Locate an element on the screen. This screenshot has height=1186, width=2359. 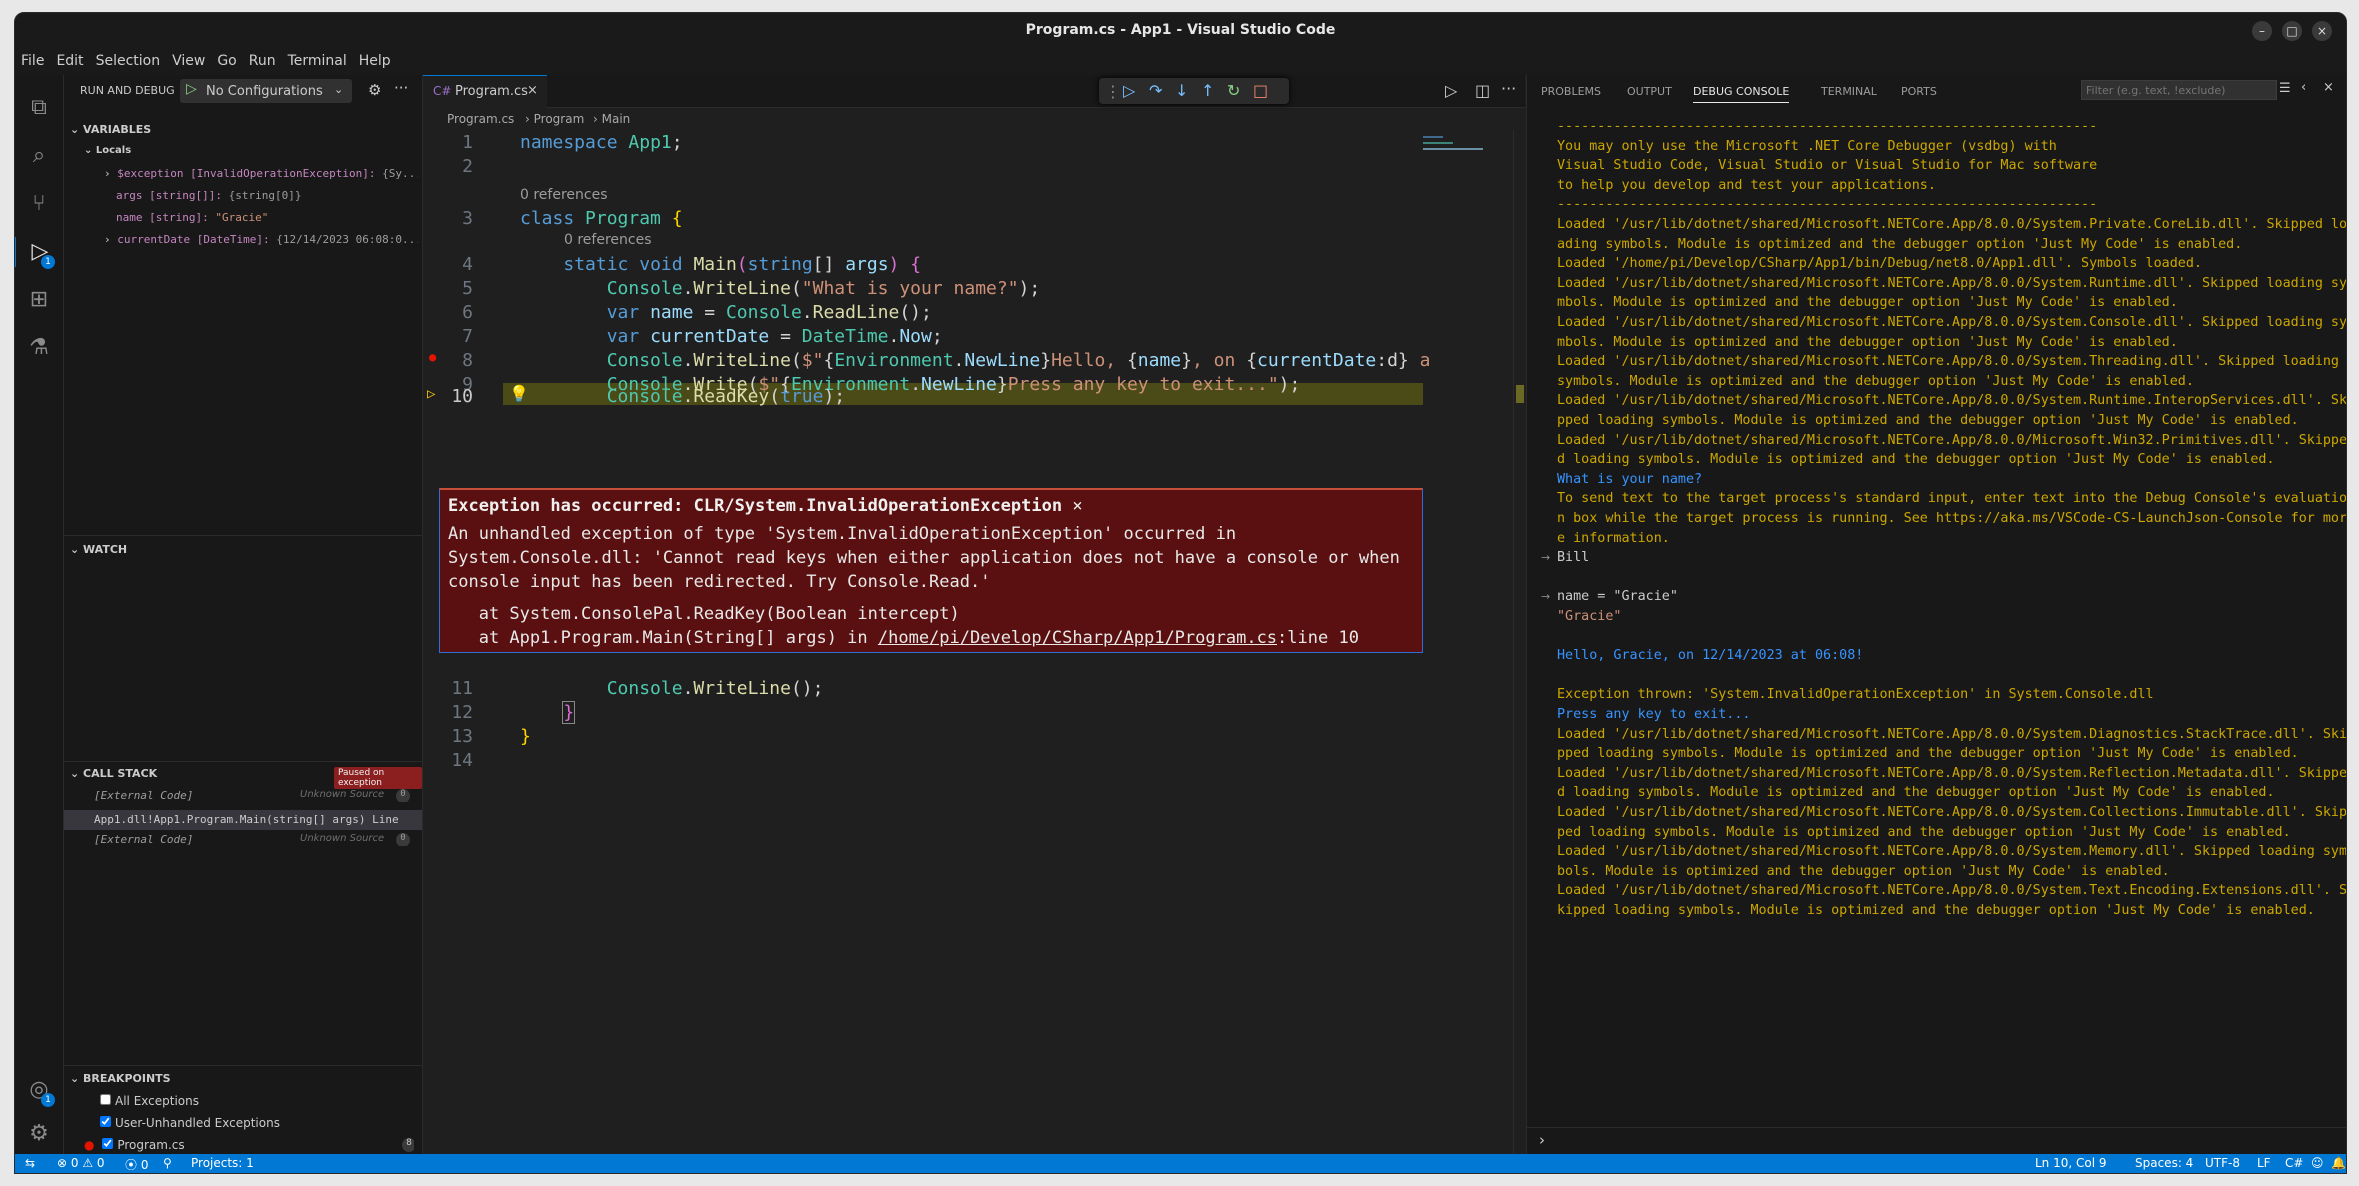
breakpoint-row: All Exceptions is located at coordinates (149, 1101).